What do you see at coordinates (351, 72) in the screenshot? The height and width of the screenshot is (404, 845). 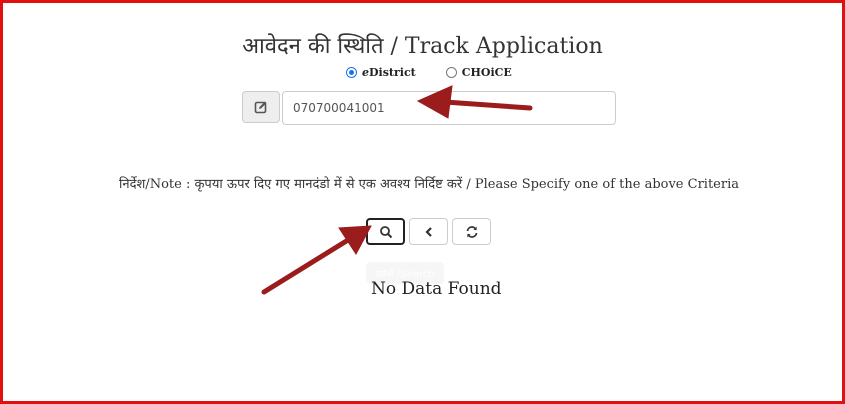 I see `radio-edistrict` at bounding box center [351, 72].